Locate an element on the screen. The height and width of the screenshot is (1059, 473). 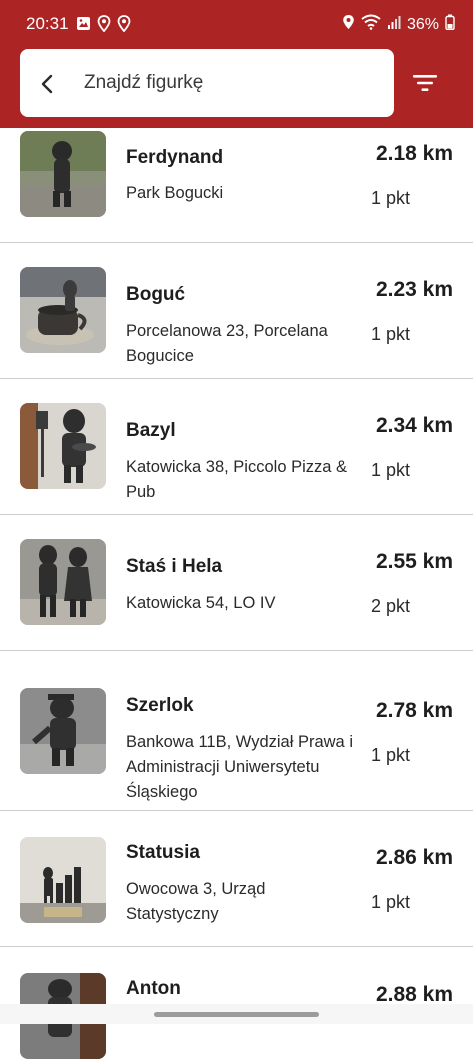
figurine-distance: 2.86 km is located at coordinates (414, 857).